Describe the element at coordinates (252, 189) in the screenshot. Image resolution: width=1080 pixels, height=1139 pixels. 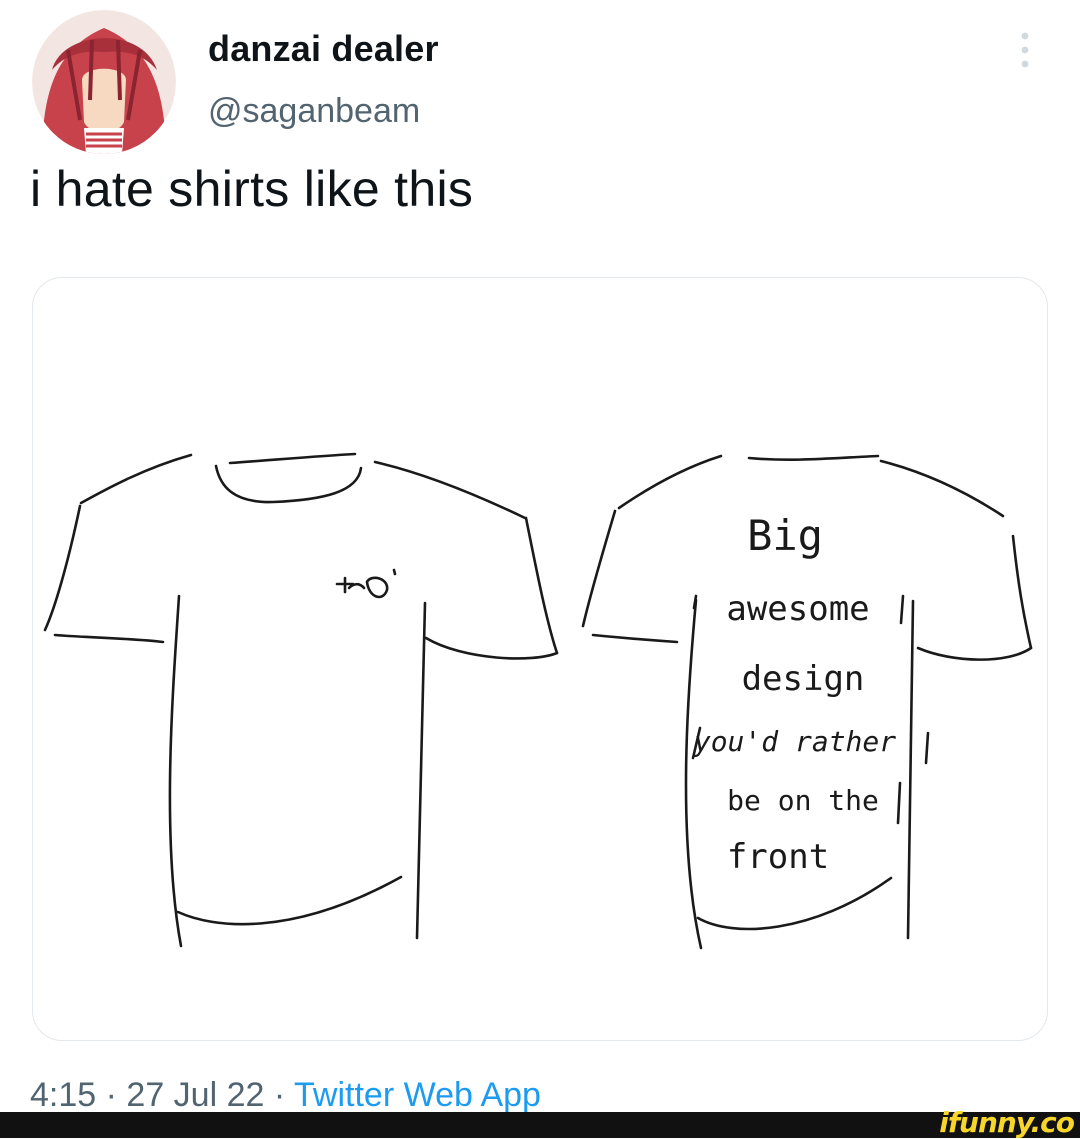
I see `tweet-text: i hate shirts like this` at that location.